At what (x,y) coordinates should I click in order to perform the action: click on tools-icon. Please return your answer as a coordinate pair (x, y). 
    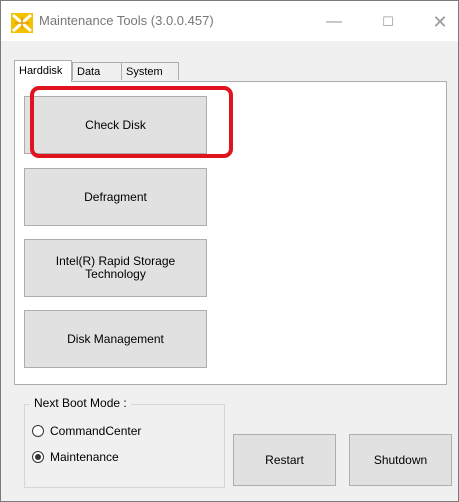
    Looking at the image, I should click on (22, 23).